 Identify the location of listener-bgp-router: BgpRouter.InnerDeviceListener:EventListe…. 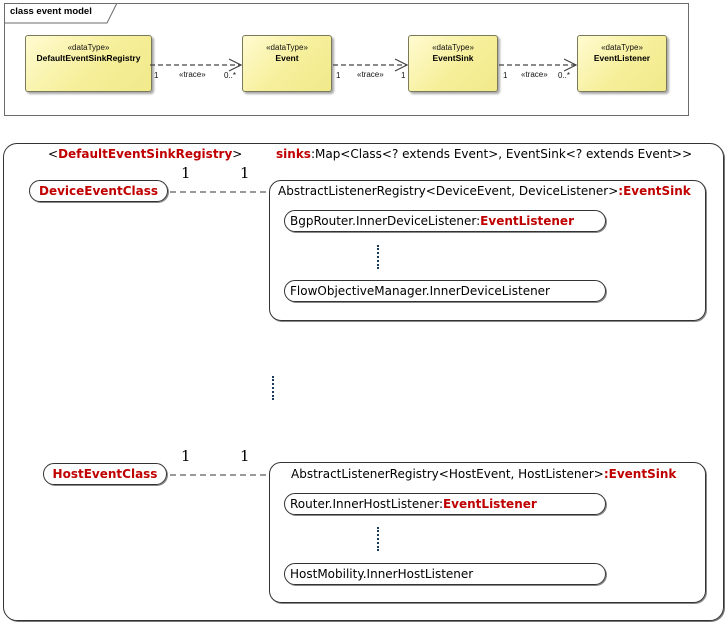
(445, 221).